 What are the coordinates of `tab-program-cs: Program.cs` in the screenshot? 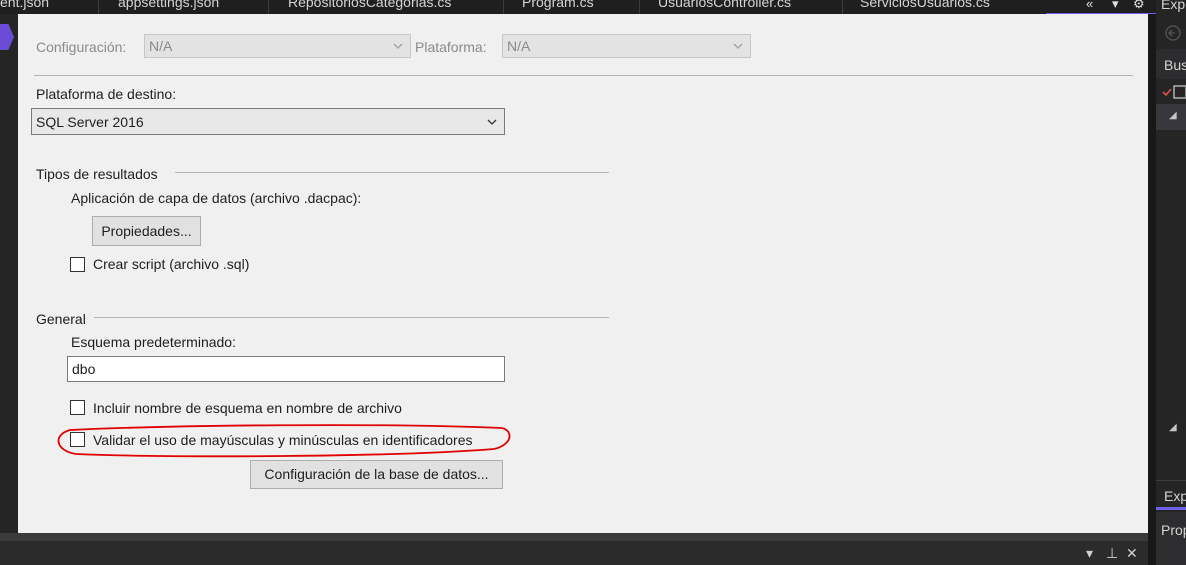 It's located at (558, 7).